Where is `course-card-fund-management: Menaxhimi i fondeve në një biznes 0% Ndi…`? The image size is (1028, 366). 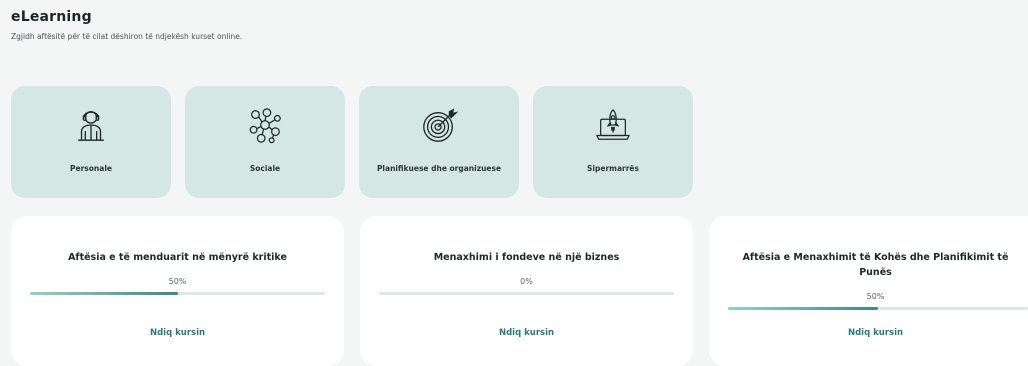 course-card-fund-management: Menaxhimi i fondeve në një biznes 0% Ndi… is located at coordinates (526, 291).